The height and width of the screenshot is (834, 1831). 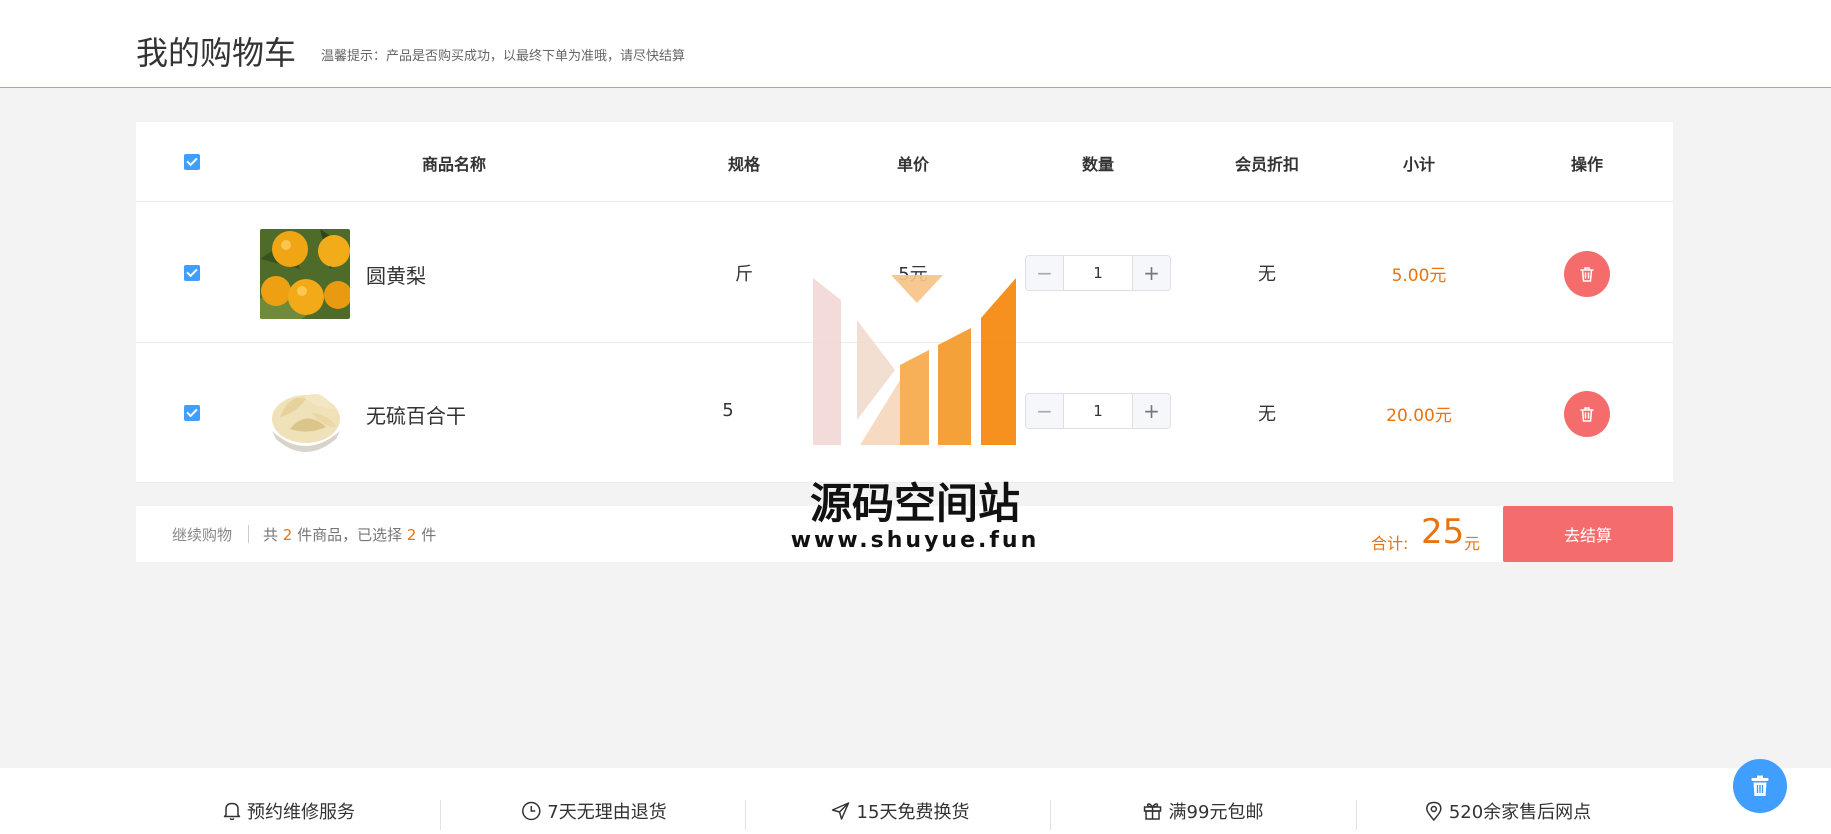 What do you see at coordinates (1216, 812) in the screenshot?
I see `service-label: 满99元包邮` at bounding box center [1216, 812].